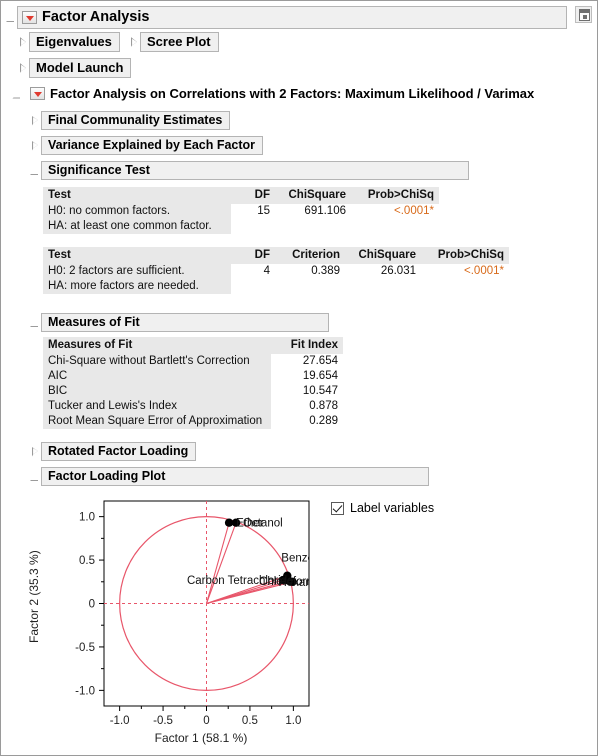 Image resolution: width=598 pixels, height=756 pixels. I want to click on cell-ha: HA: more factors are needed., so click(137, 286).